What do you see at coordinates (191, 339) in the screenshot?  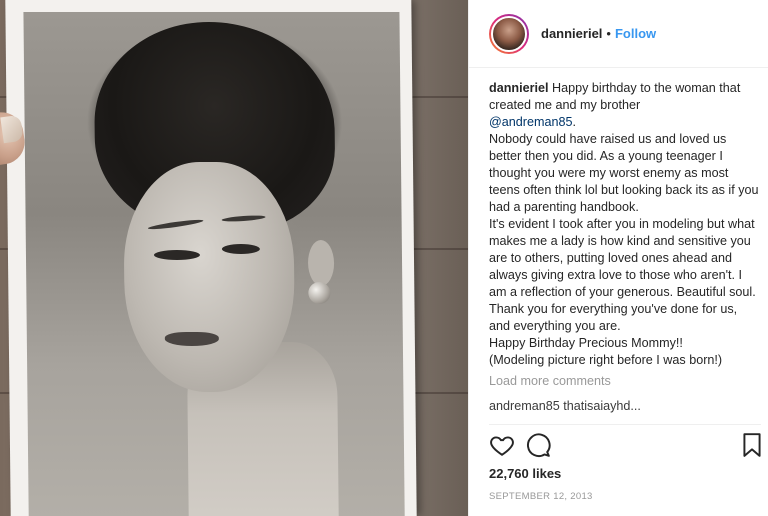 I see `portrait-lips` at bounding box center [191, 339].